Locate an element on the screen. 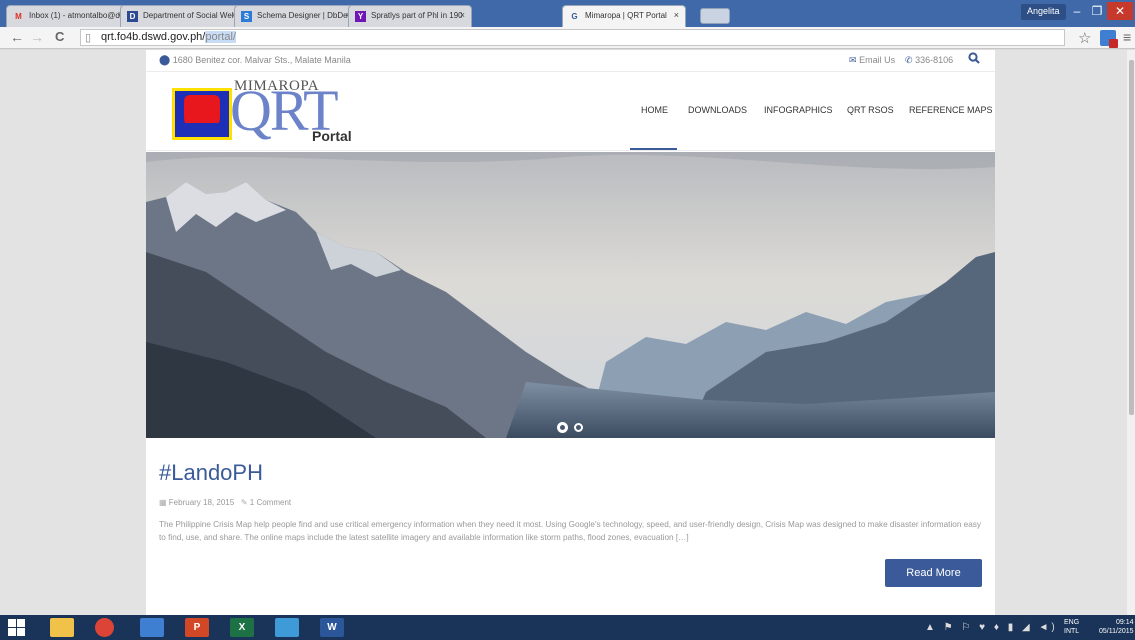  minimize-button: – is located at coordinates (1077, 11).